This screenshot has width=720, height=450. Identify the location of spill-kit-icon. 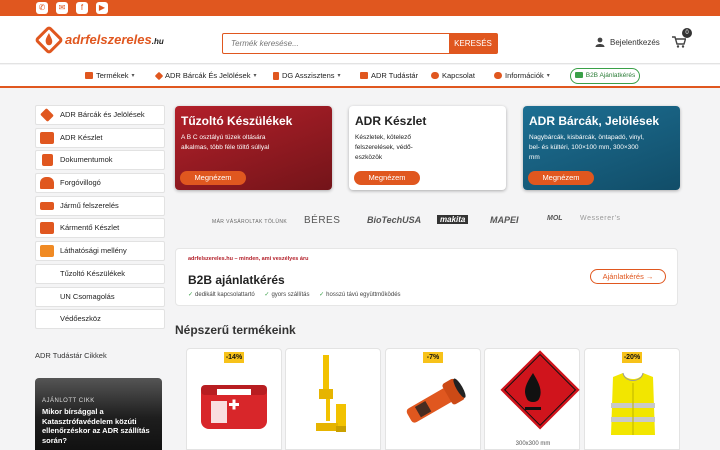
(47, 228).